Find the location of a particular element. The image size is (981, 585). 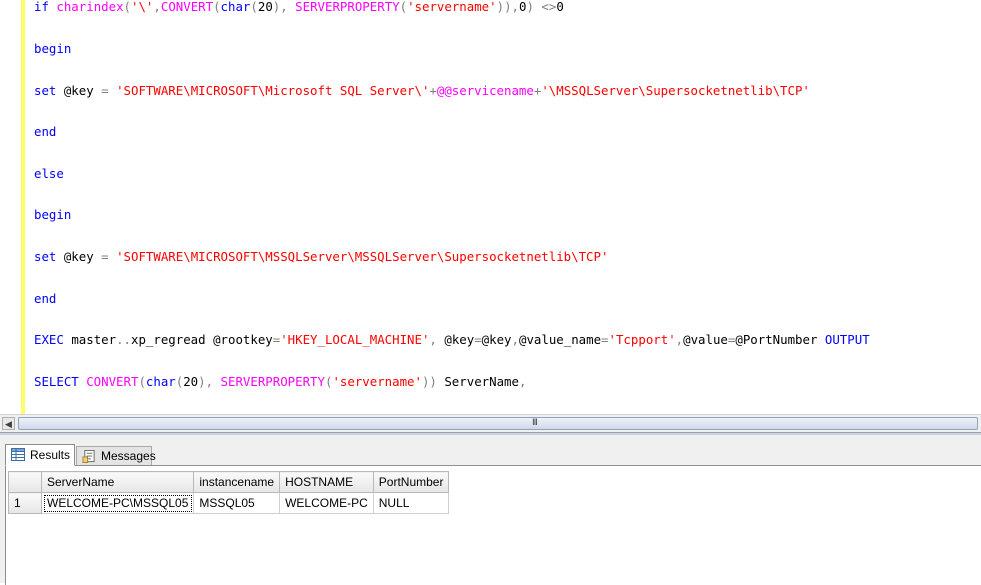

code-token: <> is located at coordinates (549, 7).